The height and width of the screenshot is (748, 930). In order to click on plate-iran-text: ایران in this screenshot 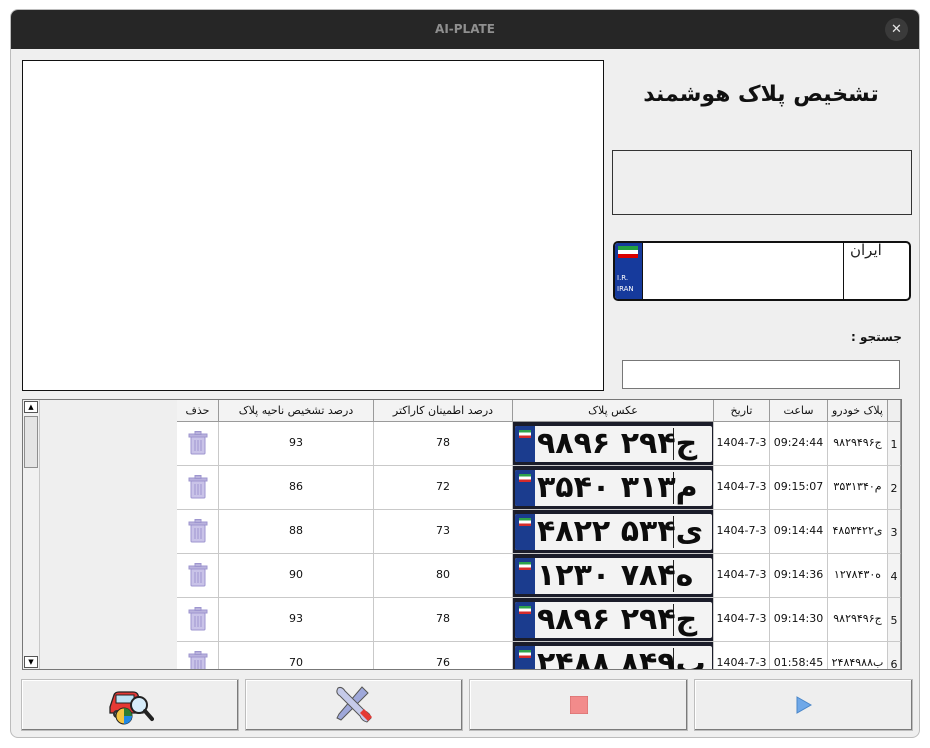, I will do `click(866, 250)`.